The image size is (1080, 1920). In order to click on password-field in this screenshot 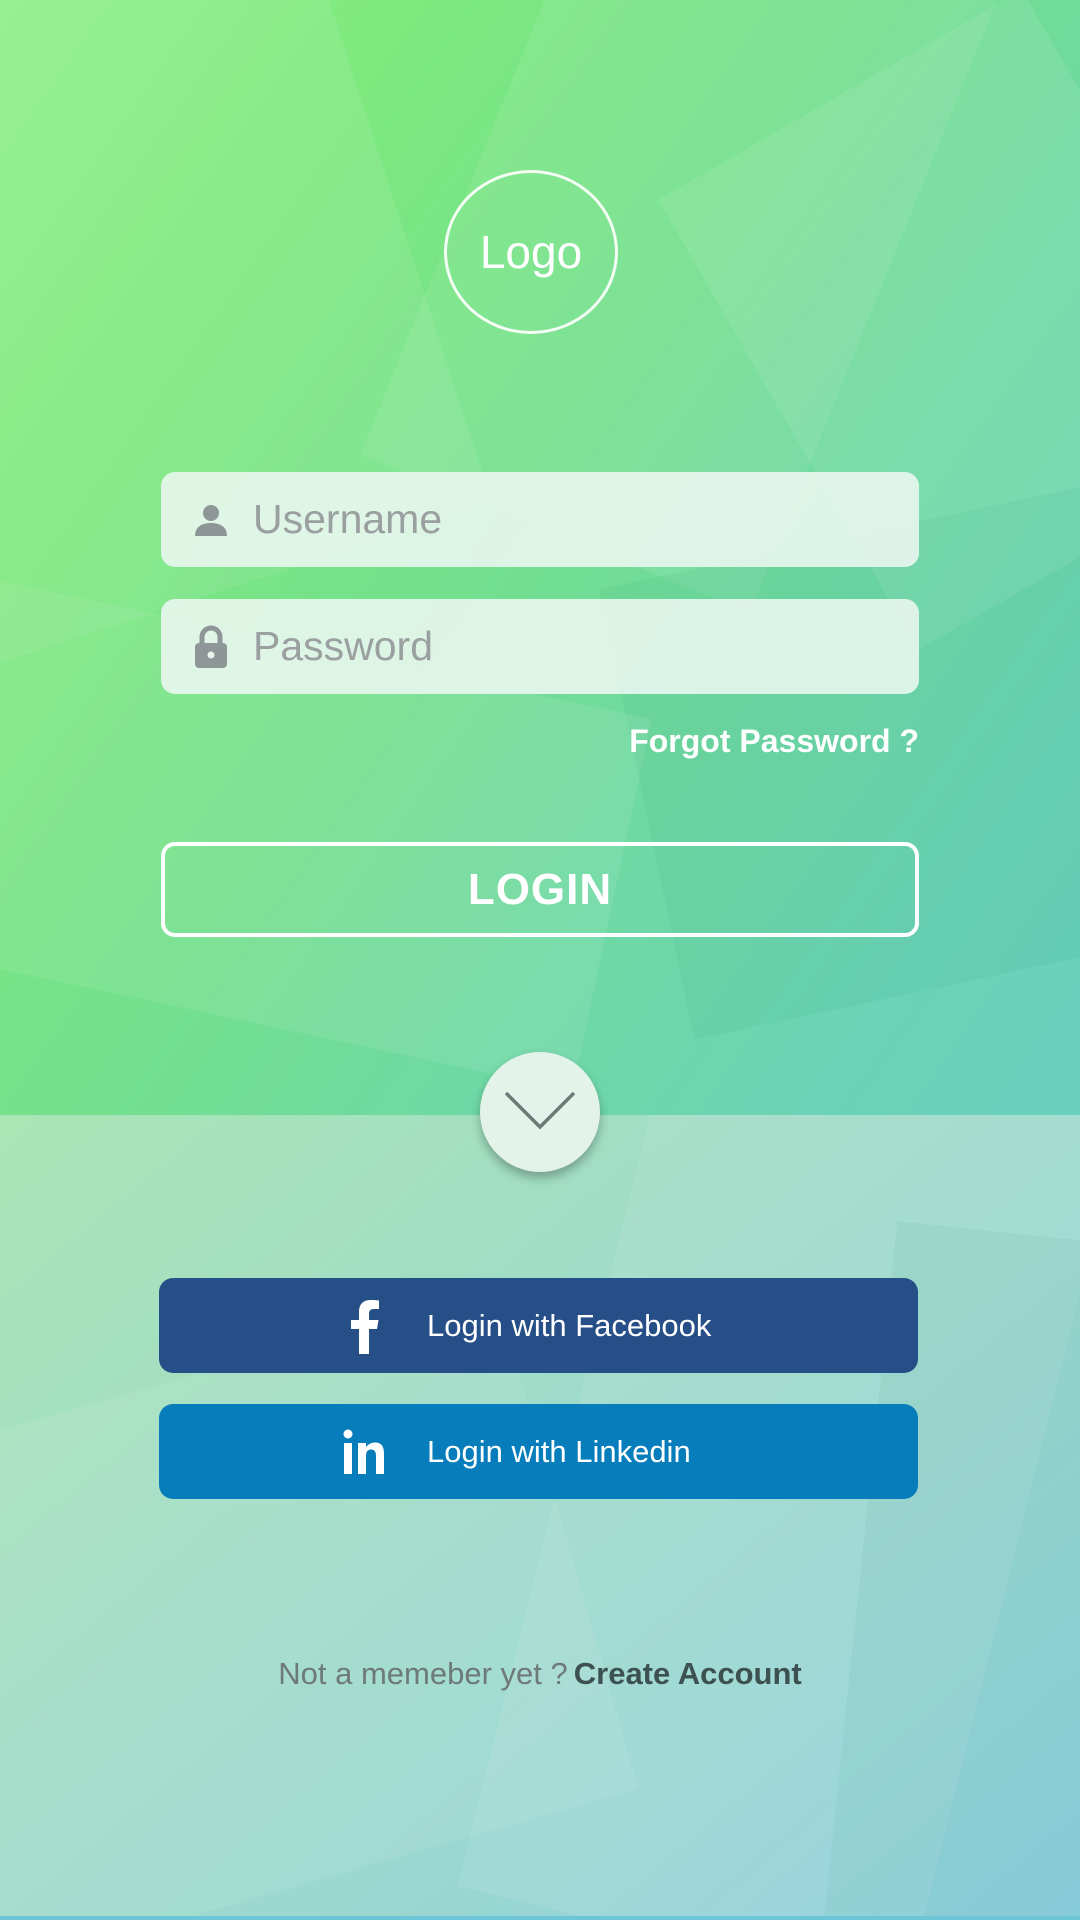, I will do `click(540, 646)`.